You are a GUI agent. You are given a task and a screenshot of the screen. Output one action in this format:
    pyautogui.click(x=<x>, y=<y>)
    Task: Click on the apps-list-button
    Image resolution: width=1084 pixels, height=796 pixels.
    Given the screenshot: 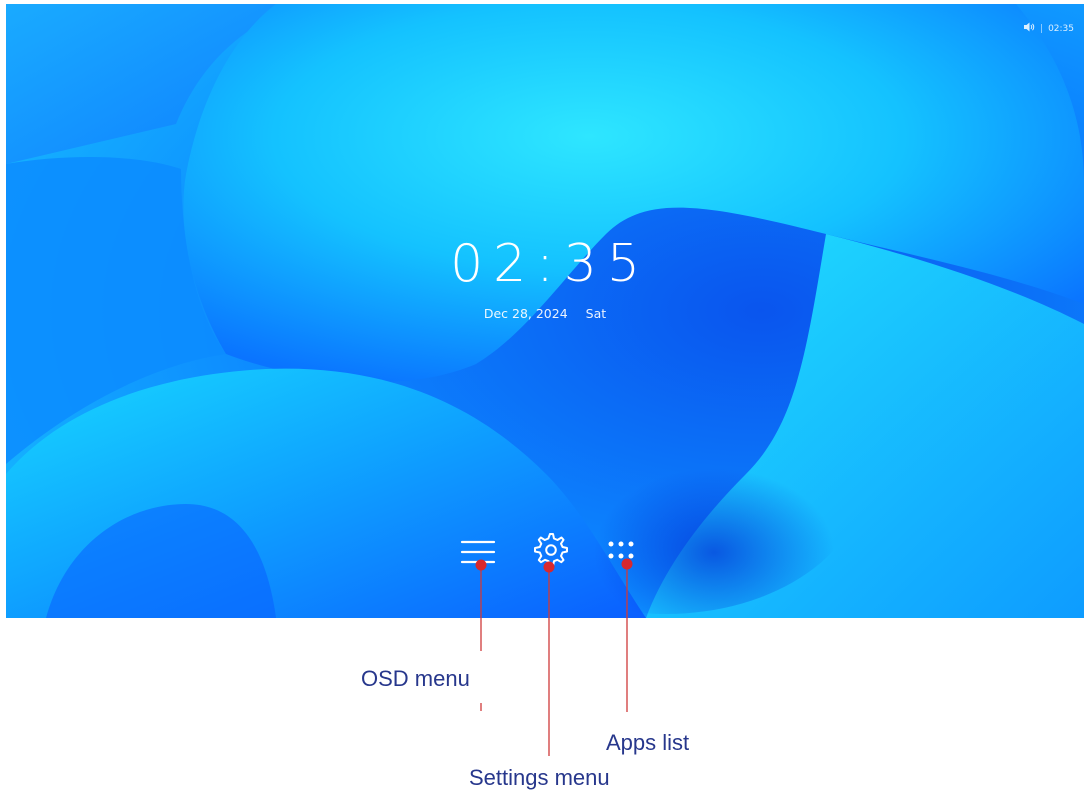 What is the action you would take?
    pyautogui.click(x=624, y=552)
    